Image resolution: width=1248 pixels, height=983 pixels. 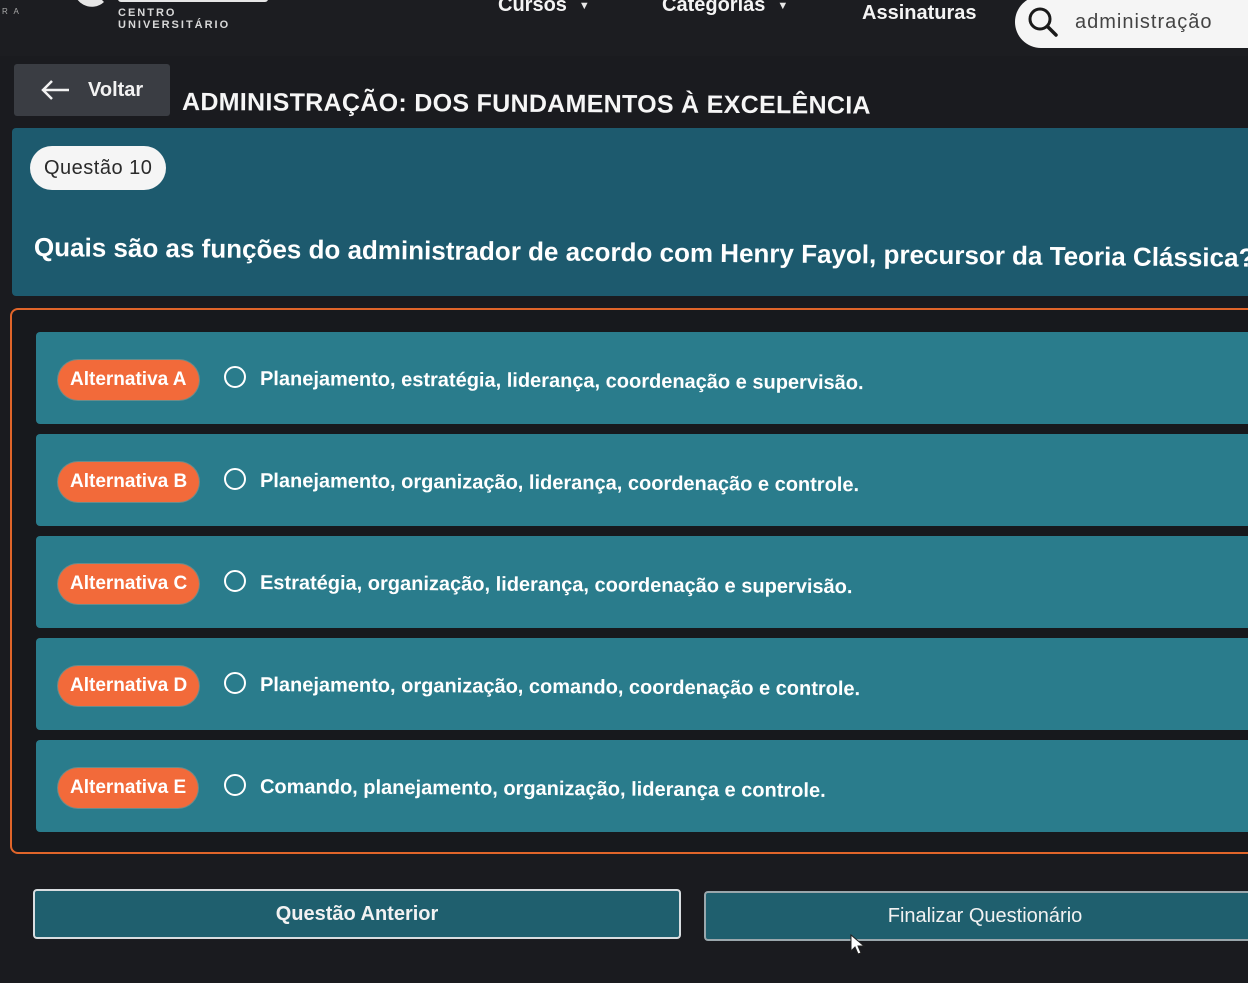 I want to click on answer-badge: Alternativa D, so click(x=129, y=686).